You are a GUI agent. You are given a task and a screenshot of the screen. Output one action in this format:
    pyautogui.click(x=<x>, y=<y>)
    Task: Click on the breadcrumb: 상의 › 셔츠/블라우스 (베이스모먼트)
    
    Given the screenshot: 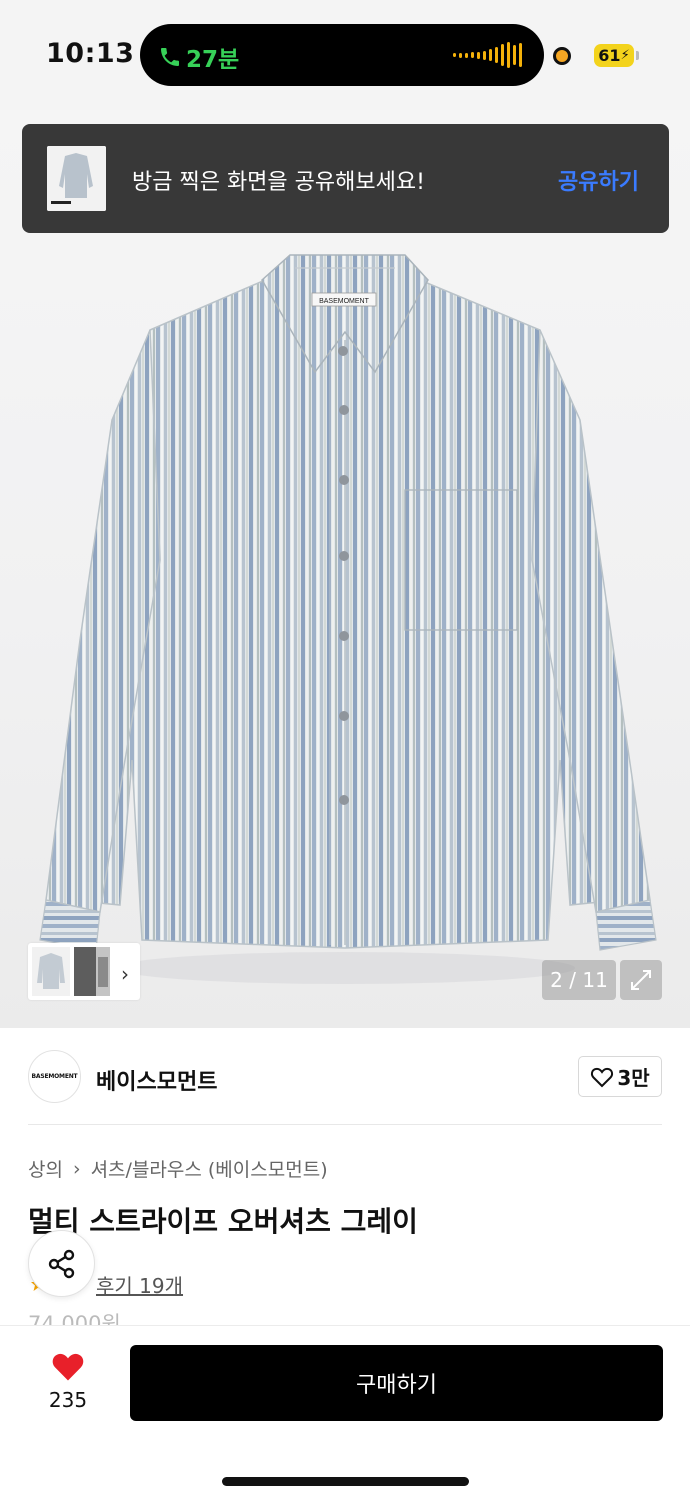 What is the action you would take?
    pyautogui.click(x=178, y=1168)
    